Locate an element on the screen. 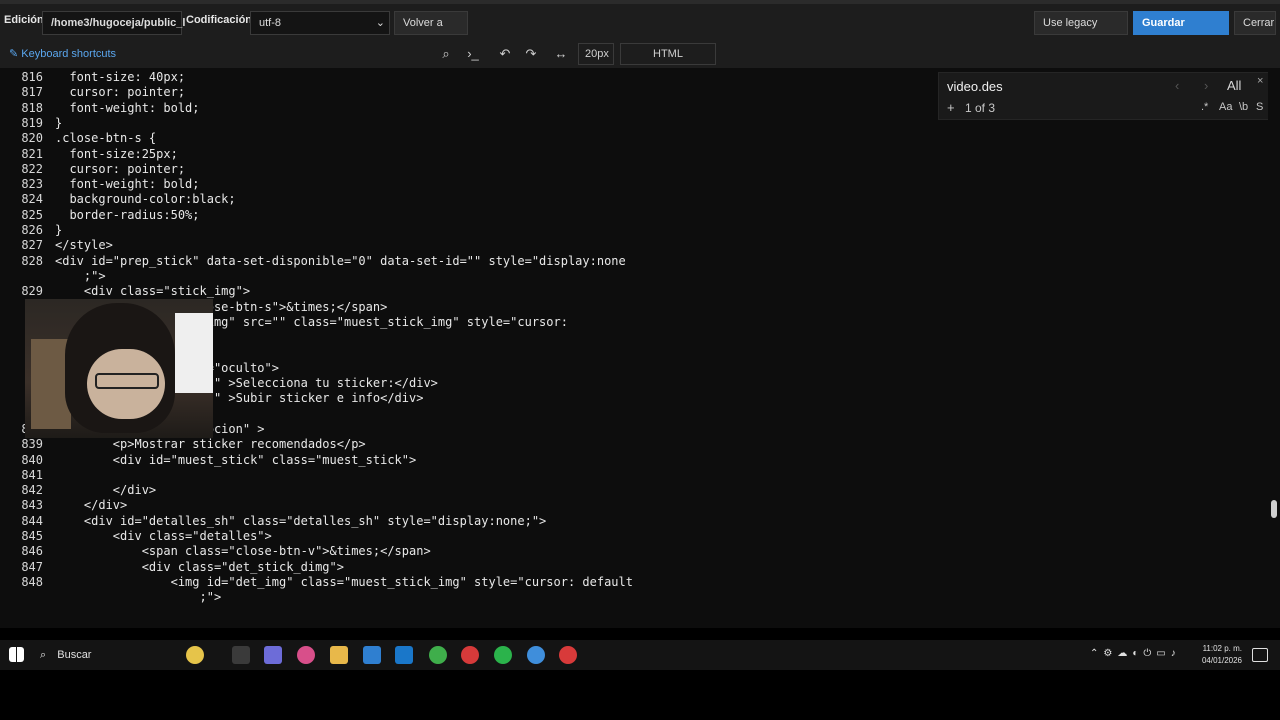 This screenshot has width=1280, height=720. code-line: background-color:black; is located at coordinates (145, 199).